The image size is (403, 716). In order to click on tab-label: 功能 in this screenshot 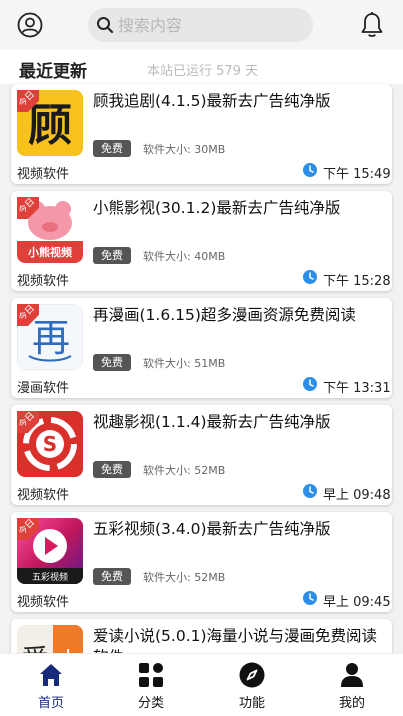, I will do `click(251, 703)`.